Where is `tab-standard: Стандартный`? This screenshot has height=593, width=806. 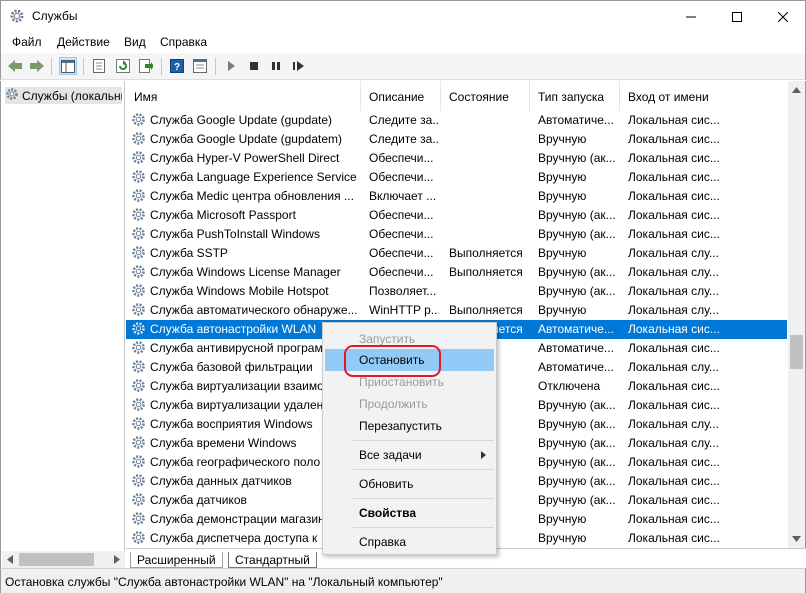 tab-standard: Стандартный is located at coordinates (272, 560).